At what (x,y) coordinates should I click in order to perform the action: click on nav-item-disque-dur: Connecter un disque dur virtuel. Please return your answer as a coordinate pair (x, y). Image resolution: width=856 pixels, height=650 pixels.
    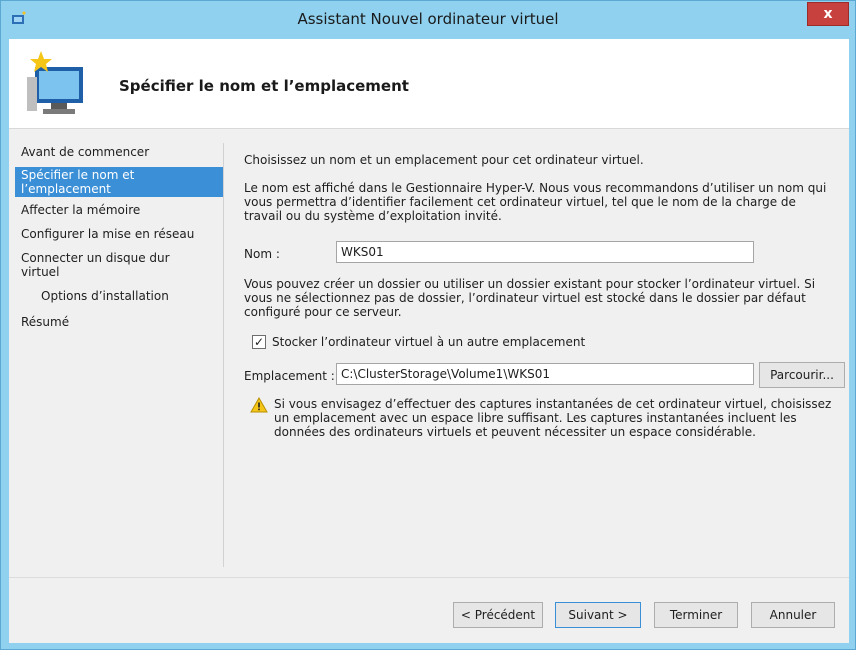
    Looking at the image, I should click on (100, 268).